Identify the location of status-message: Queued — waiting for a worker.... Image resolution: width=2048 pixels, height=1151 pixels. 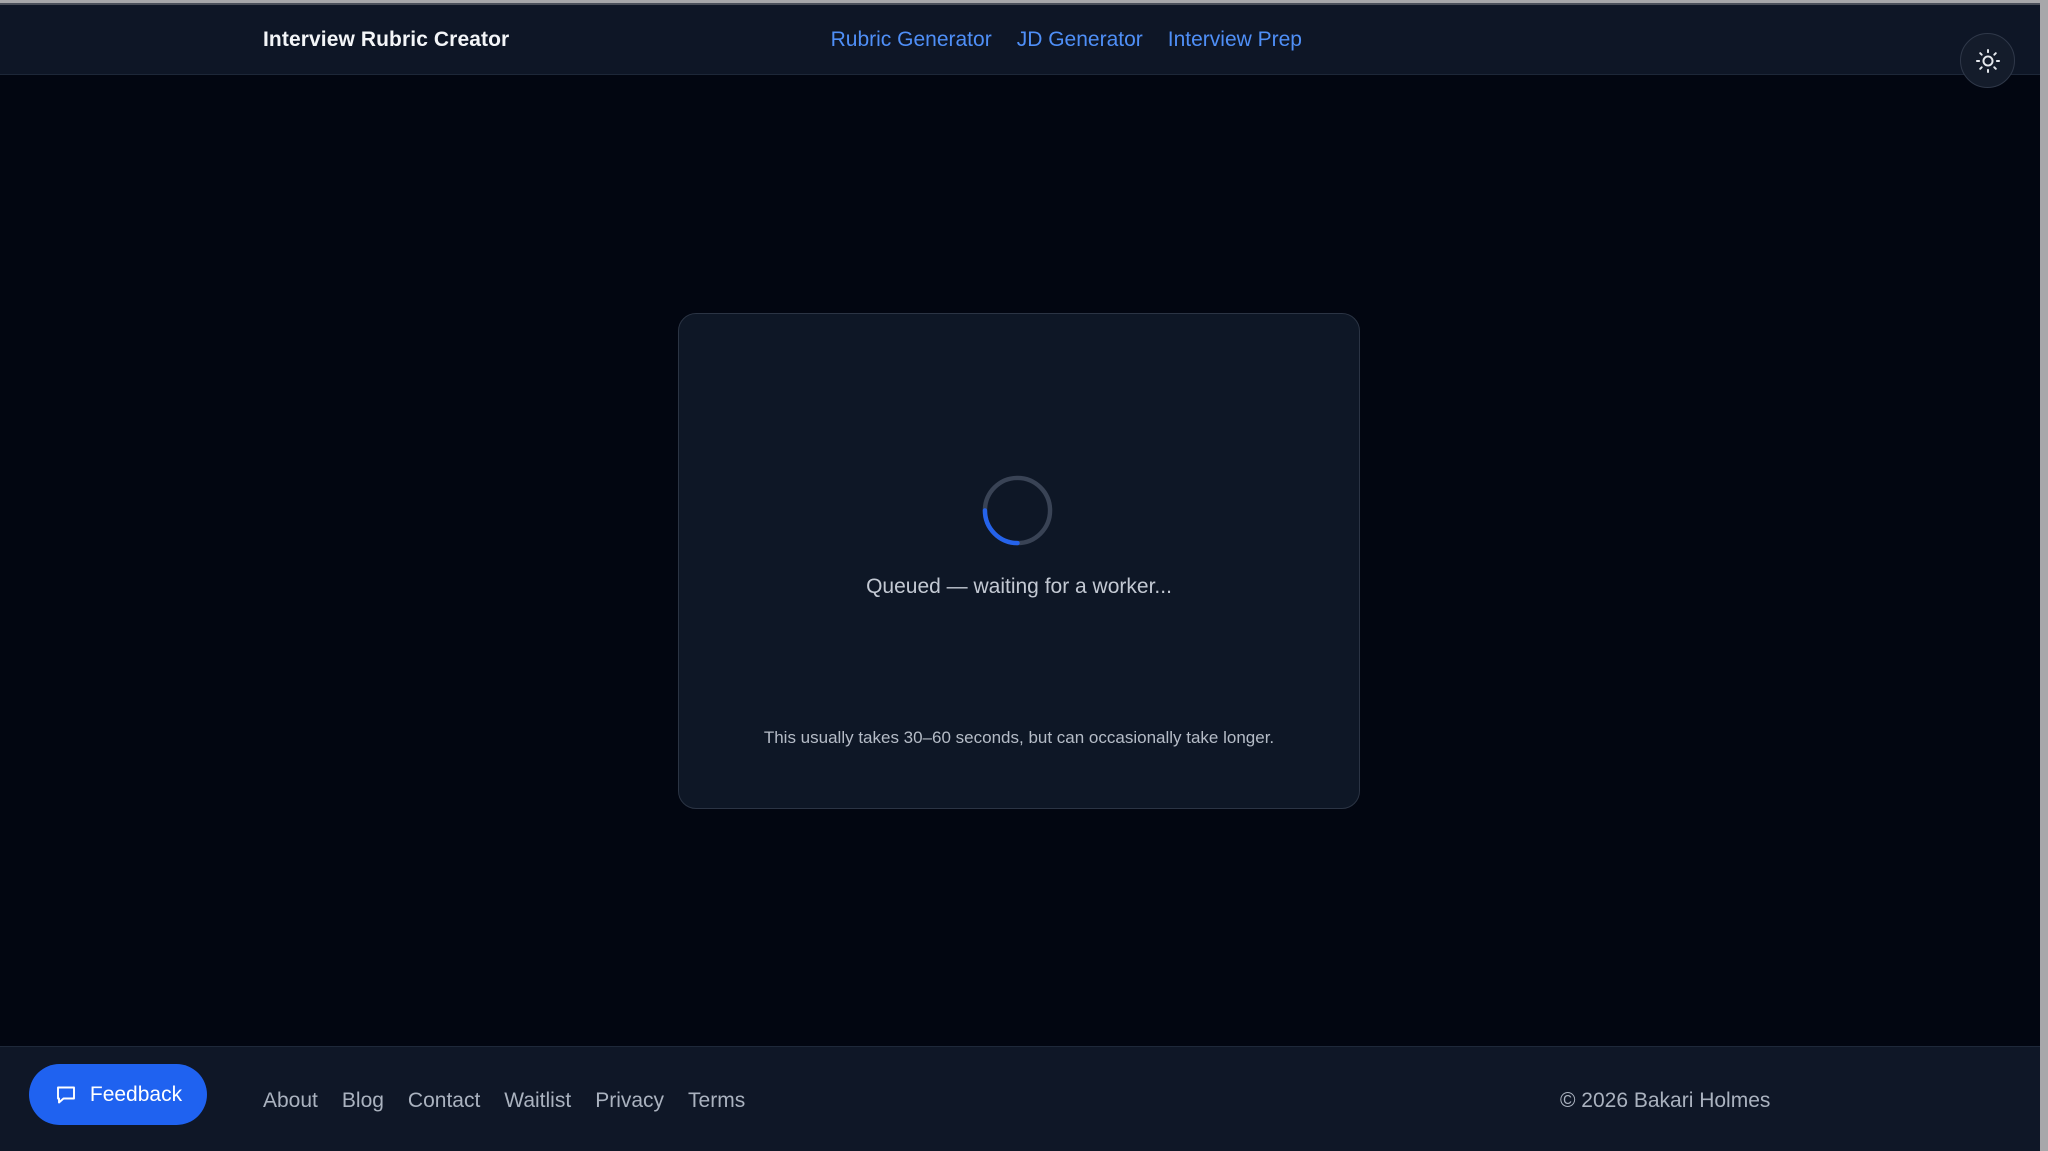
(1019, 586).